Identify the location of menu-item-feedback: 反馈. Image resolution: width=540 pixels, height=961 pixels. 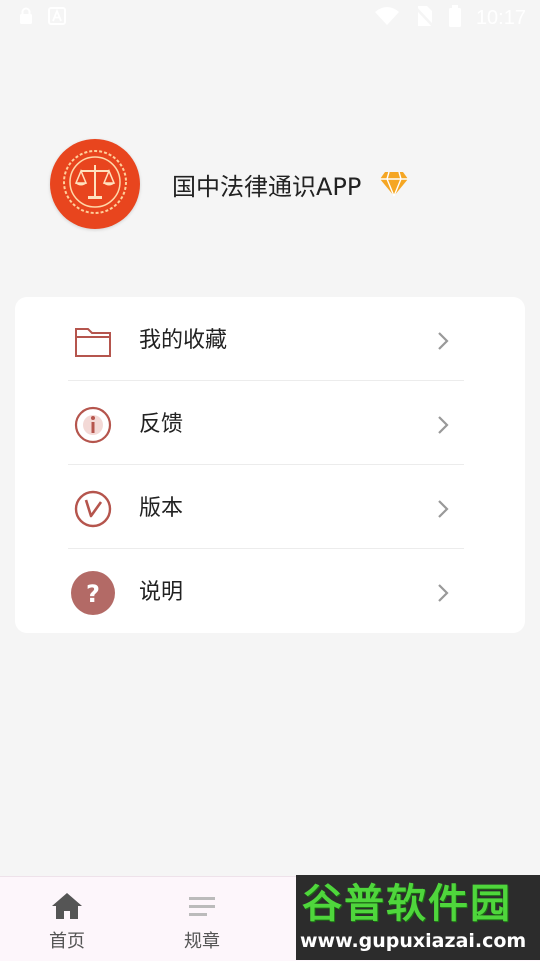
(270, 425).